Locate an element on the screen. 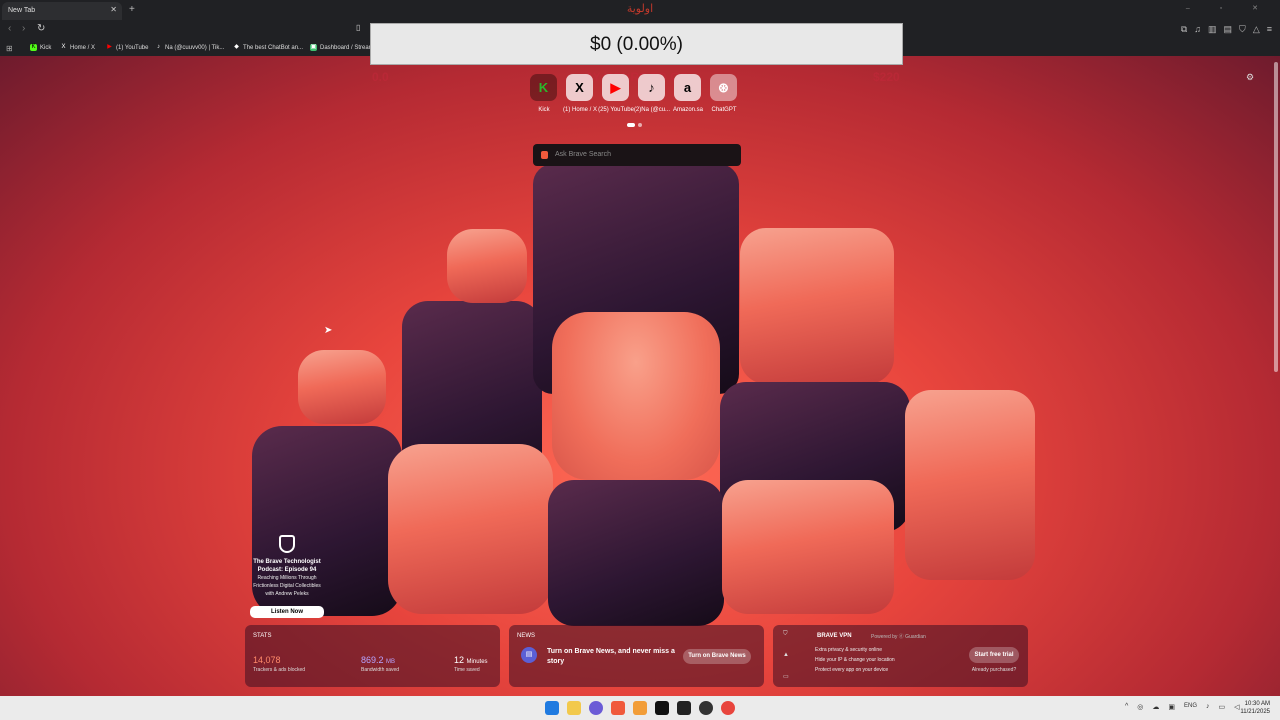 Image resolution: width=1280 pixels, height=720 pixels. vpn-shield-icon: ⛉ is located at coordinates (785, 634).